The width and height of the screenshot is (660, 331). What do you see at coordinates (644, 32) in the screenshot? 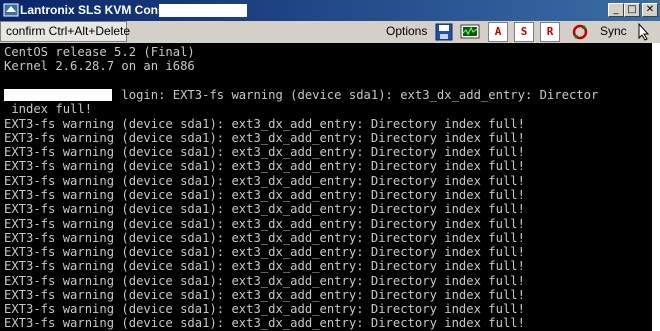
I see `pointer-icon` at bounding box center [644, 32].